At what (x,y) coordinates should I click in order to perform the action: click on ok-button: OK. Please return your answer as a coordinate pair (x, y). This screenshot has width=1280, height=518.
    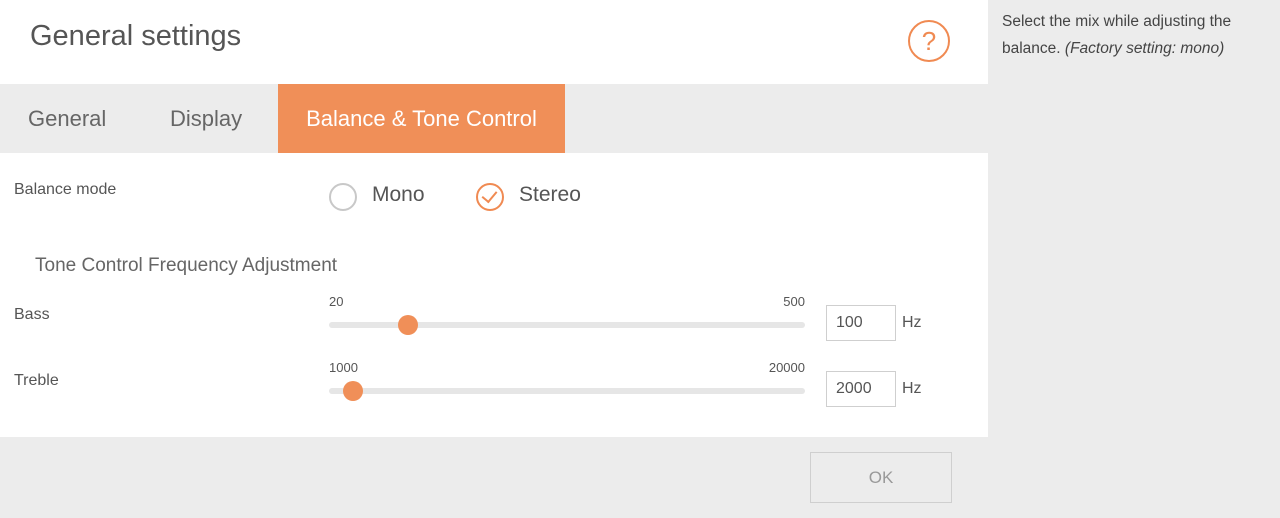
    Looking at the image, I should click on (881, 477).